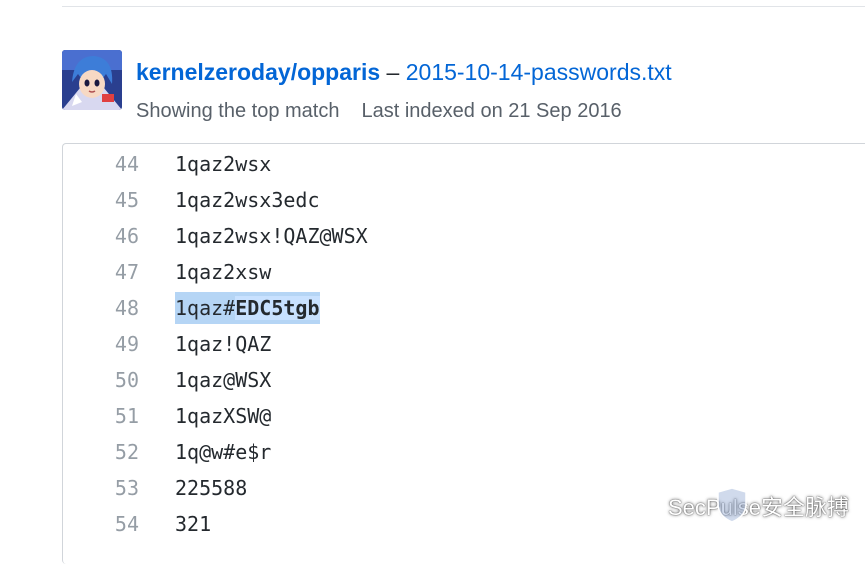 Image resolution: width=865 pixels, height=564 pixels. What do you see at coordinates (464, 200) in the screenshot?
I see `code-line: 45 1qaz2wsx3edc` at bounding box center [464, 200].